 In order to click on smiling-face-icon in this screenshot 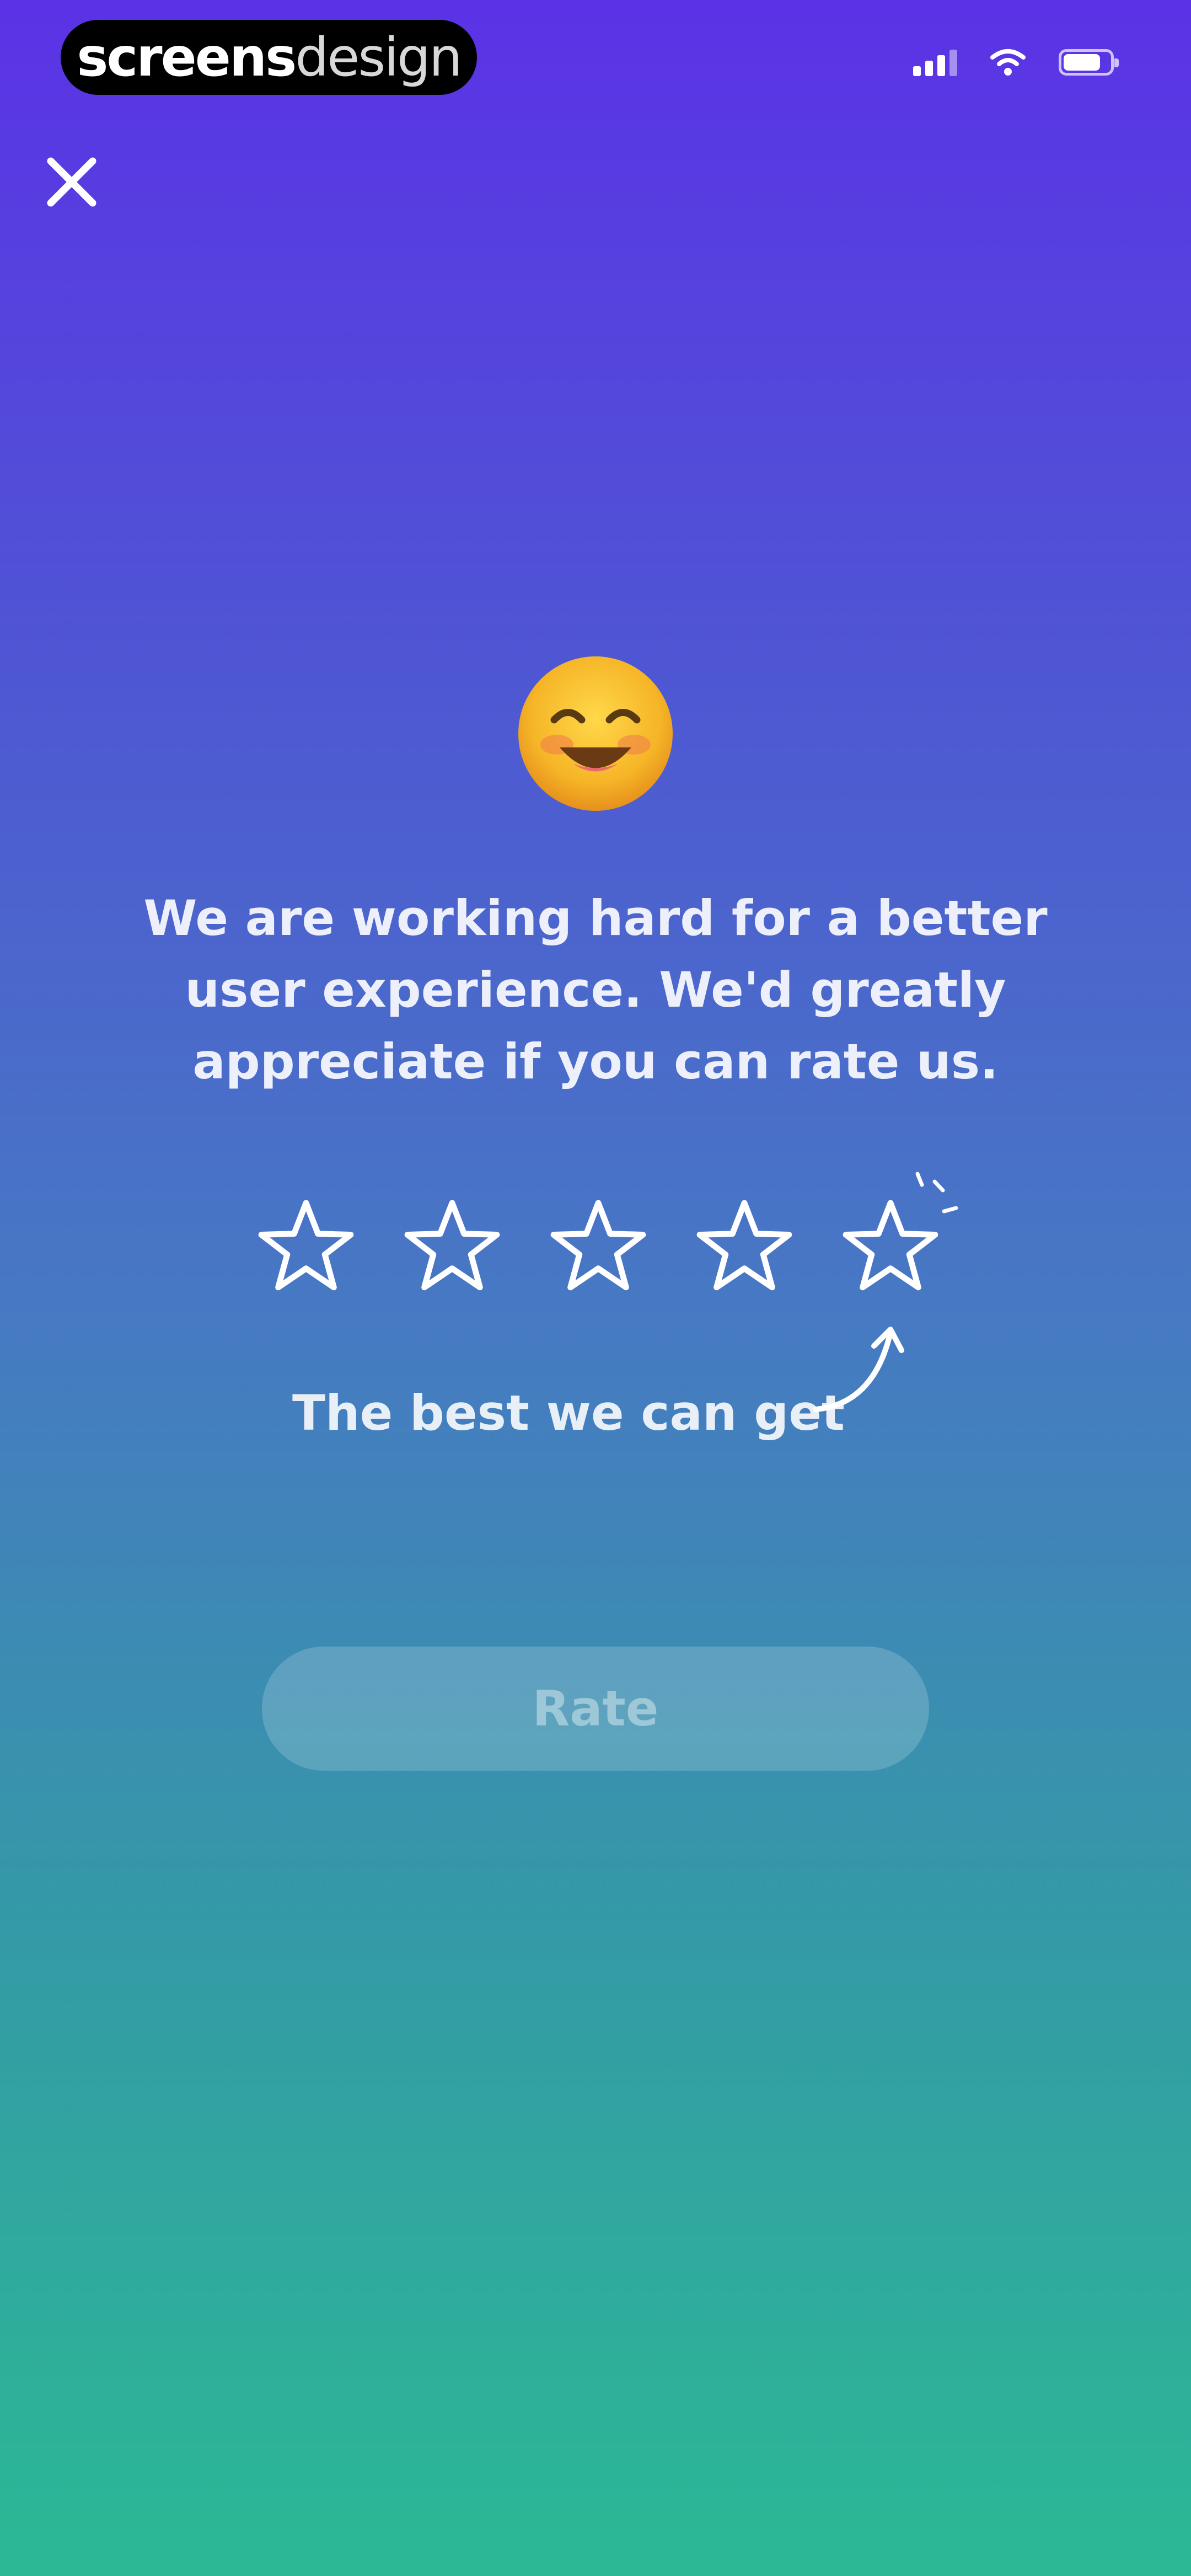, I will do `click(595, 733)`.